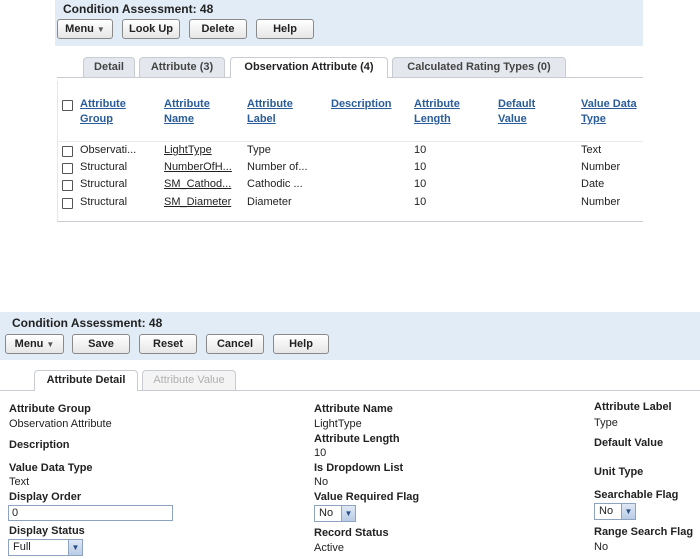 Image resolution: width=700 pixels, height=559 pixels. Describe the element at coordinates (39, 445) in the screenshot. I see `description-label: Description` at that location.